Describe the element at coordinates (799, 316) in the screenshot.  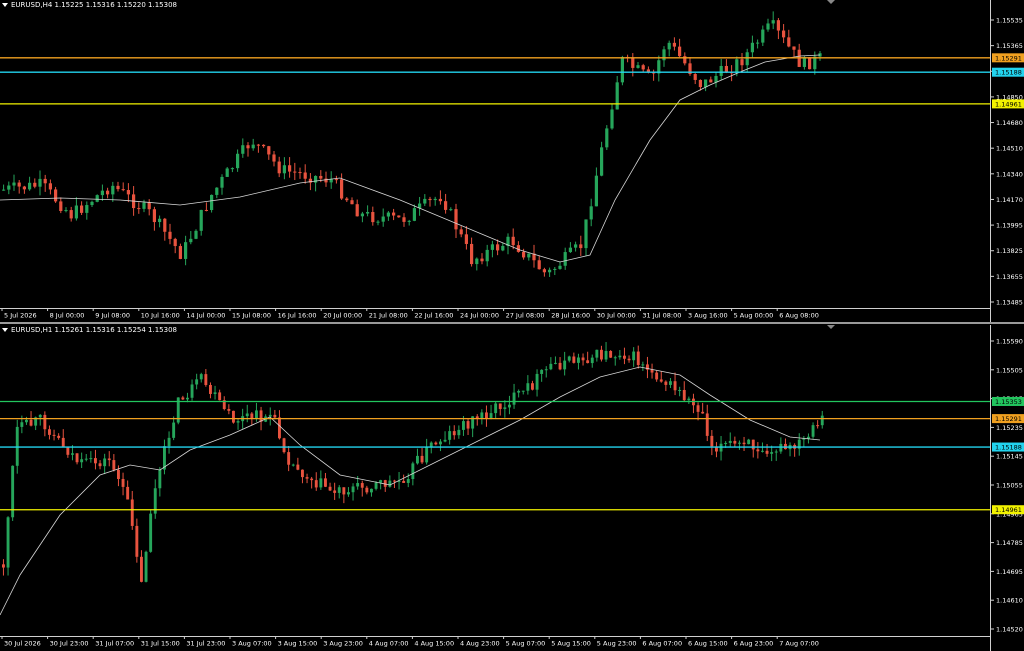
I see `x-tick-label: 6 Aug 08:00` at that location.